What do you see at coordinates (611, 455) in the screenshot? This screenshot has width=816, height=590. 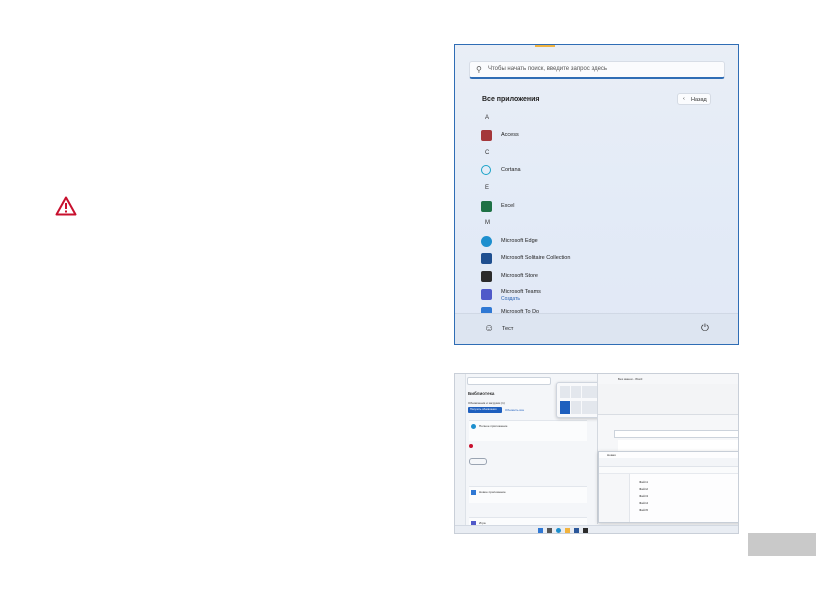 I see `explorer-title: Новая` at bounding box center [611, 455].